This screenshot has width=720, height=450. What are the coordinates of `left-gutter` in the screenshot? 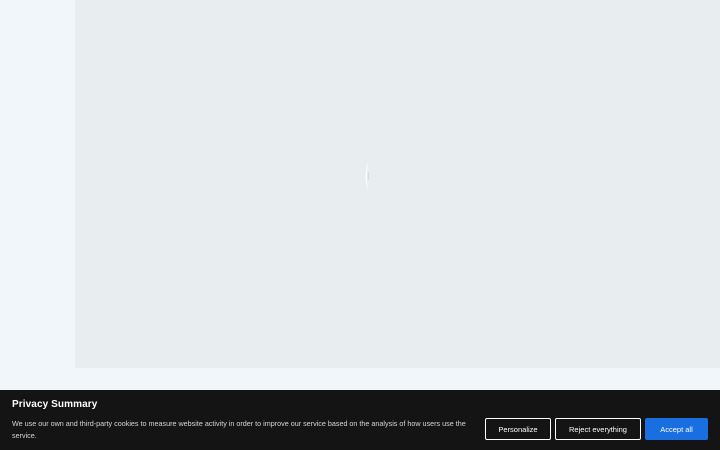 It's located at (37, 184).